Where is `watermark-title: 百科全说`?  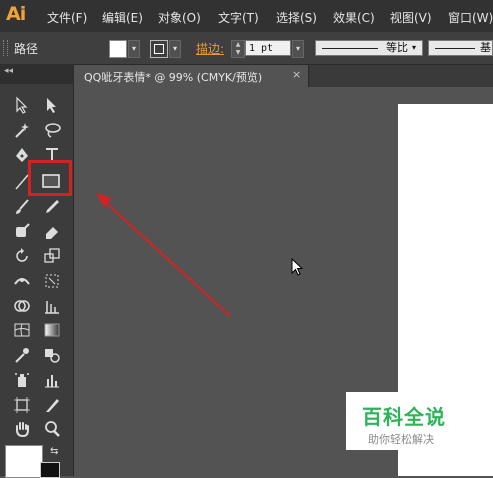
watermark-title: 百科全说 is located at coordinates (404, 417).